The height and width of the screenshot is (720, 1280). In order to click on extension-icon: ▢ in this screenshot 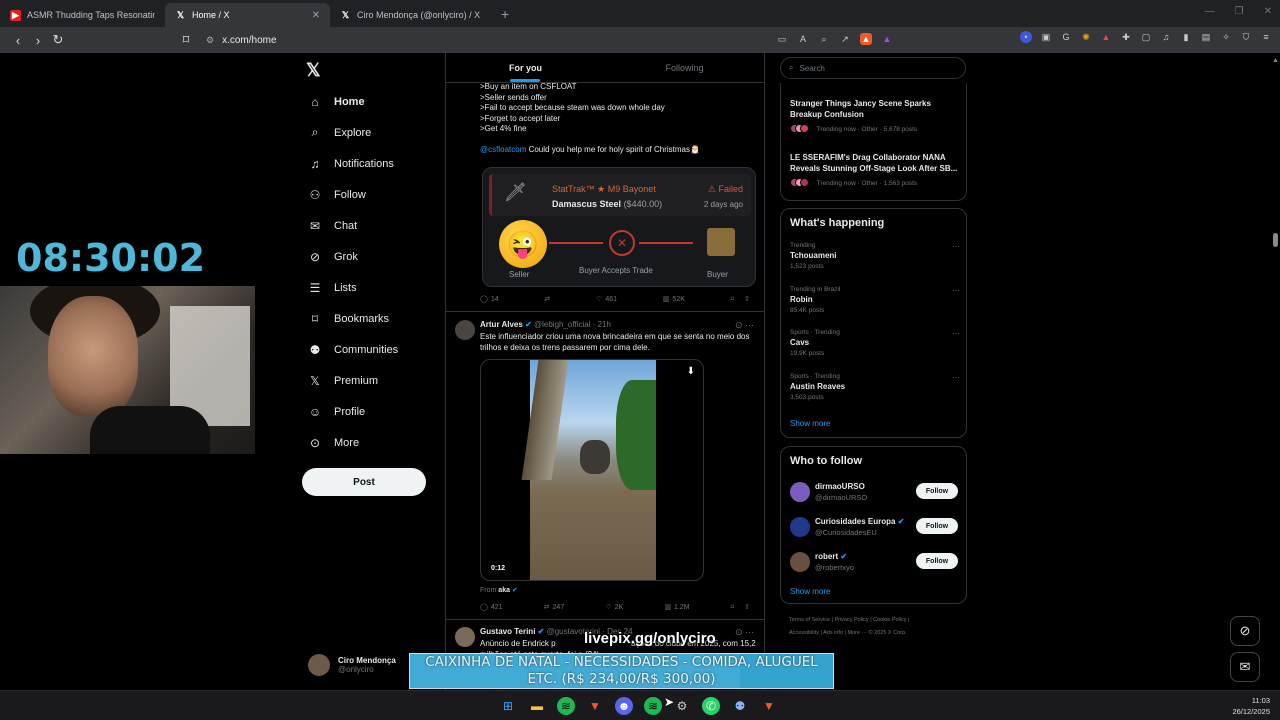, I will do `click(1146, 37)`.